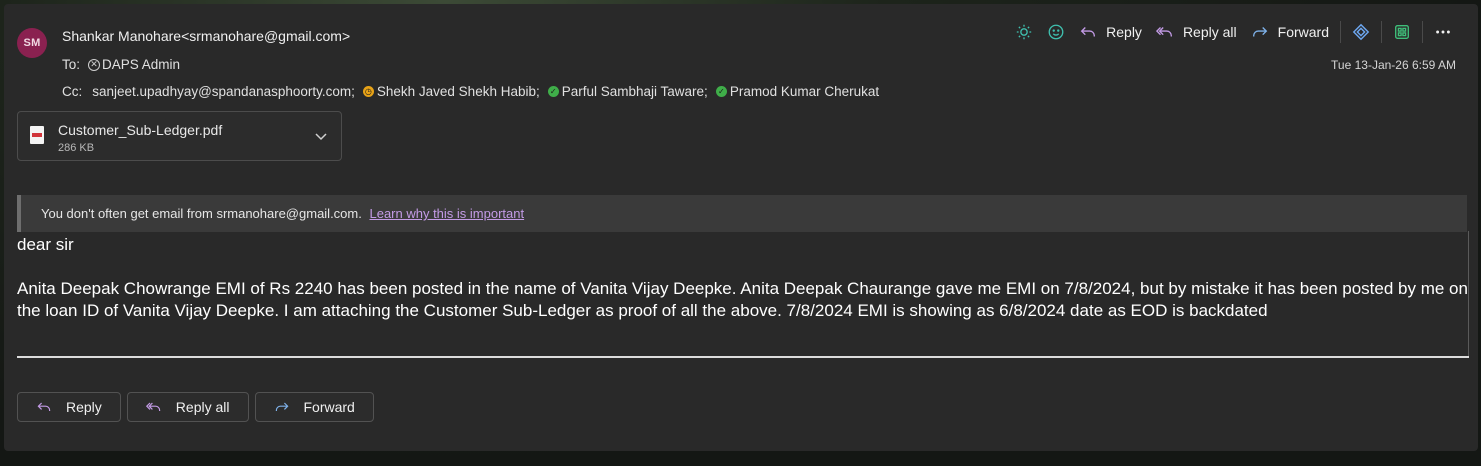 This screenshot has width=1481, height=466. I want to click on apps-button, so click(1402, 32).